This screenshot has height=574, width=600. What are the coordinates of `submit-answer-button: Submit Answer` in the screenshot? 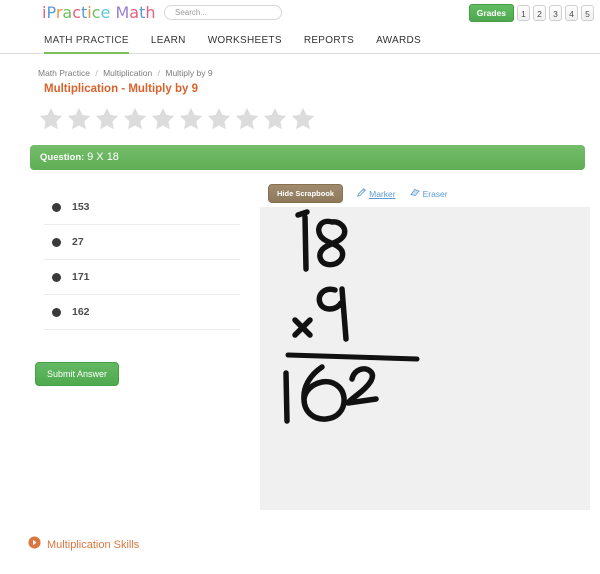 It's located at (77, 374).